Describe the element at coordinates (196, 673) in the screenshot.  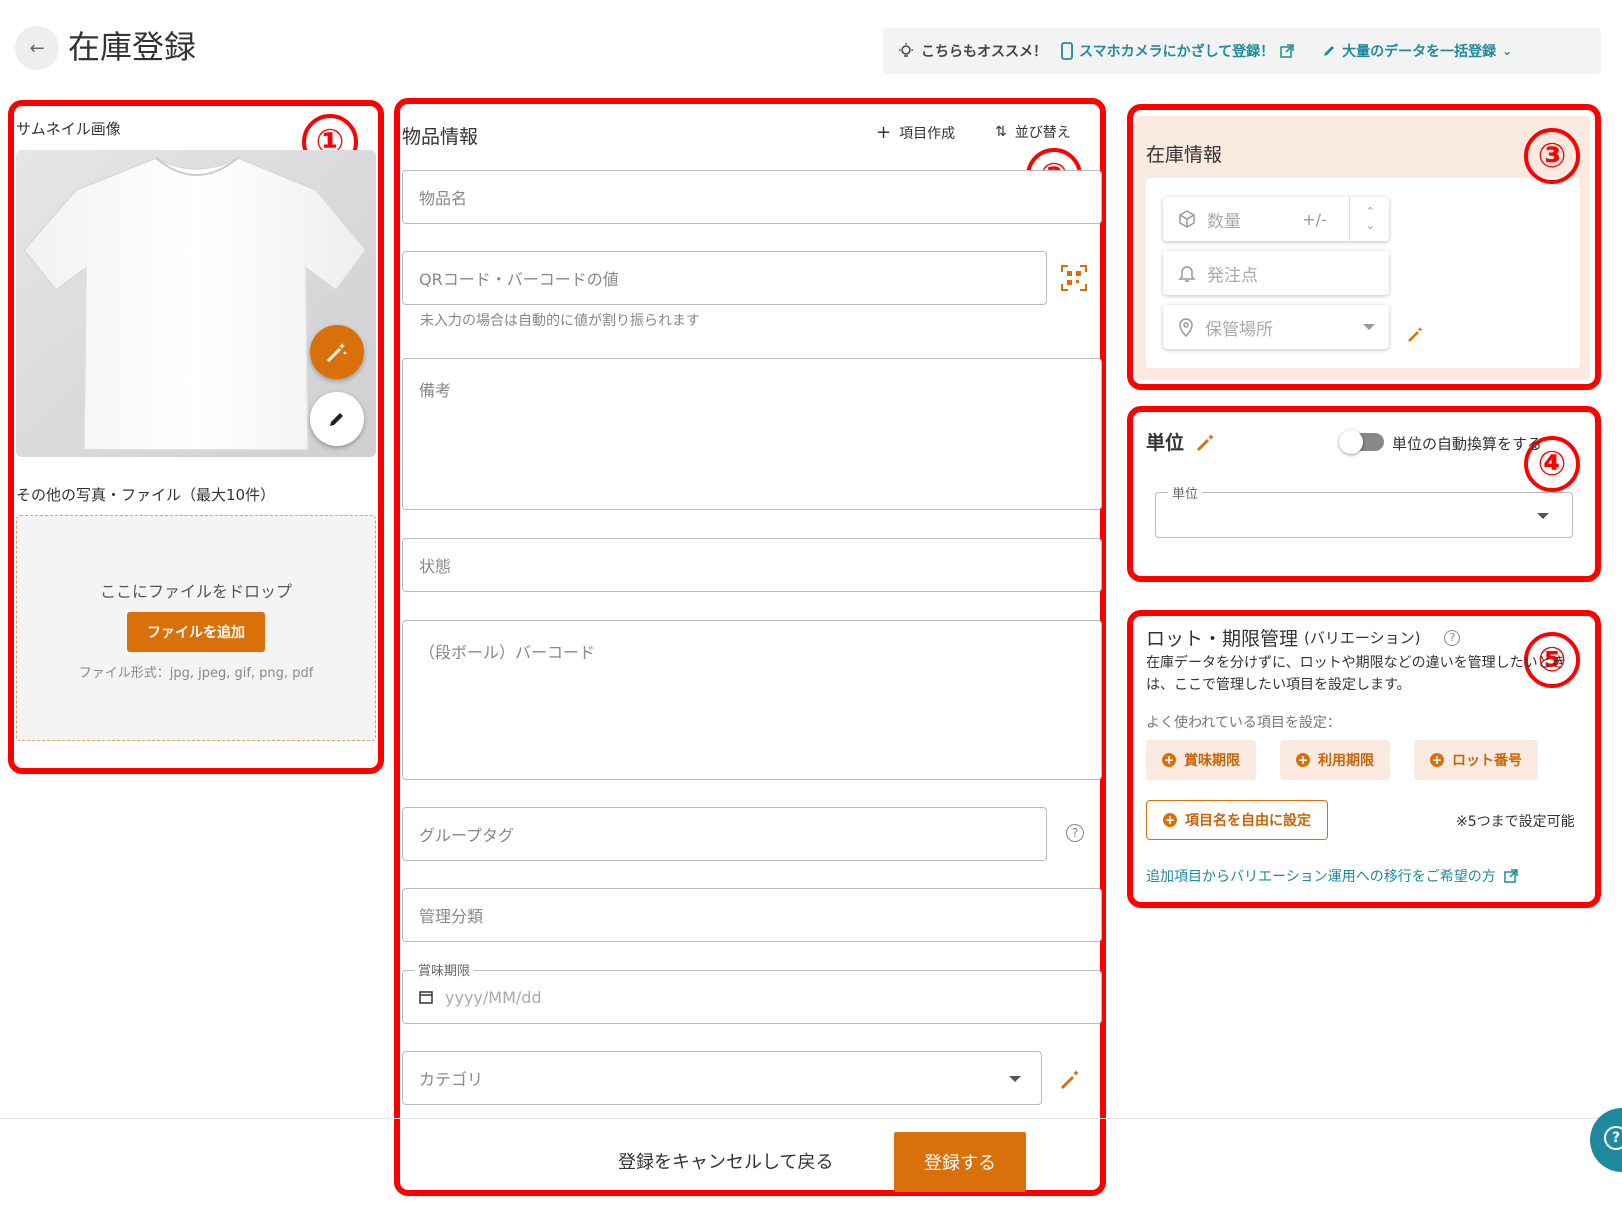
I see `file-formats-text: ファイル形式：jpg, jpeg, gif, png, pdf` at that location.